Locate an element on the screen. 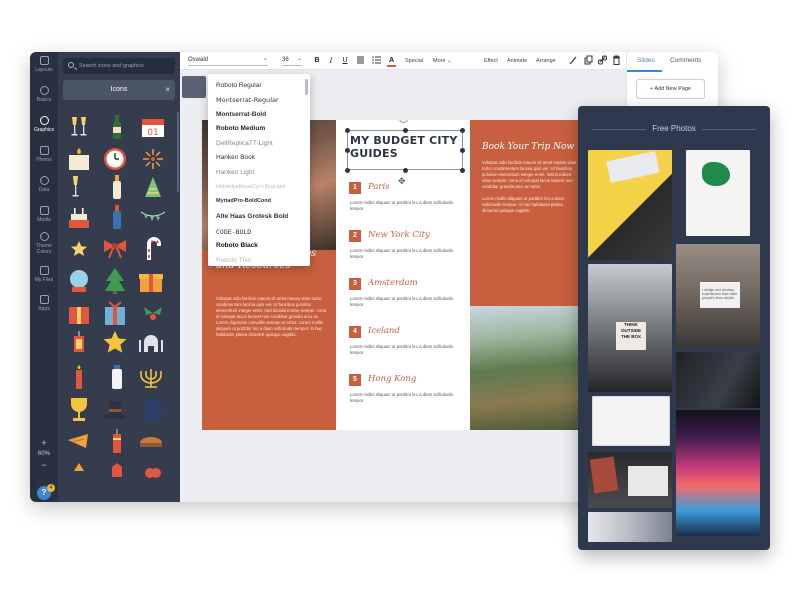  brush-icon is located at coordinates (572, 60).